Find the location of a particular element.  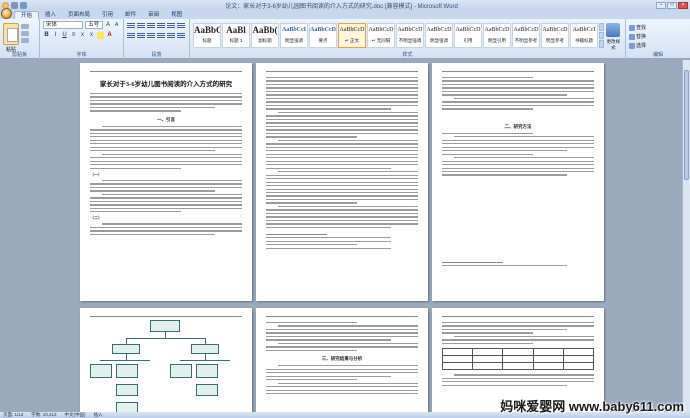

shrink-font-icon: A is located at coordinates (116, 25).